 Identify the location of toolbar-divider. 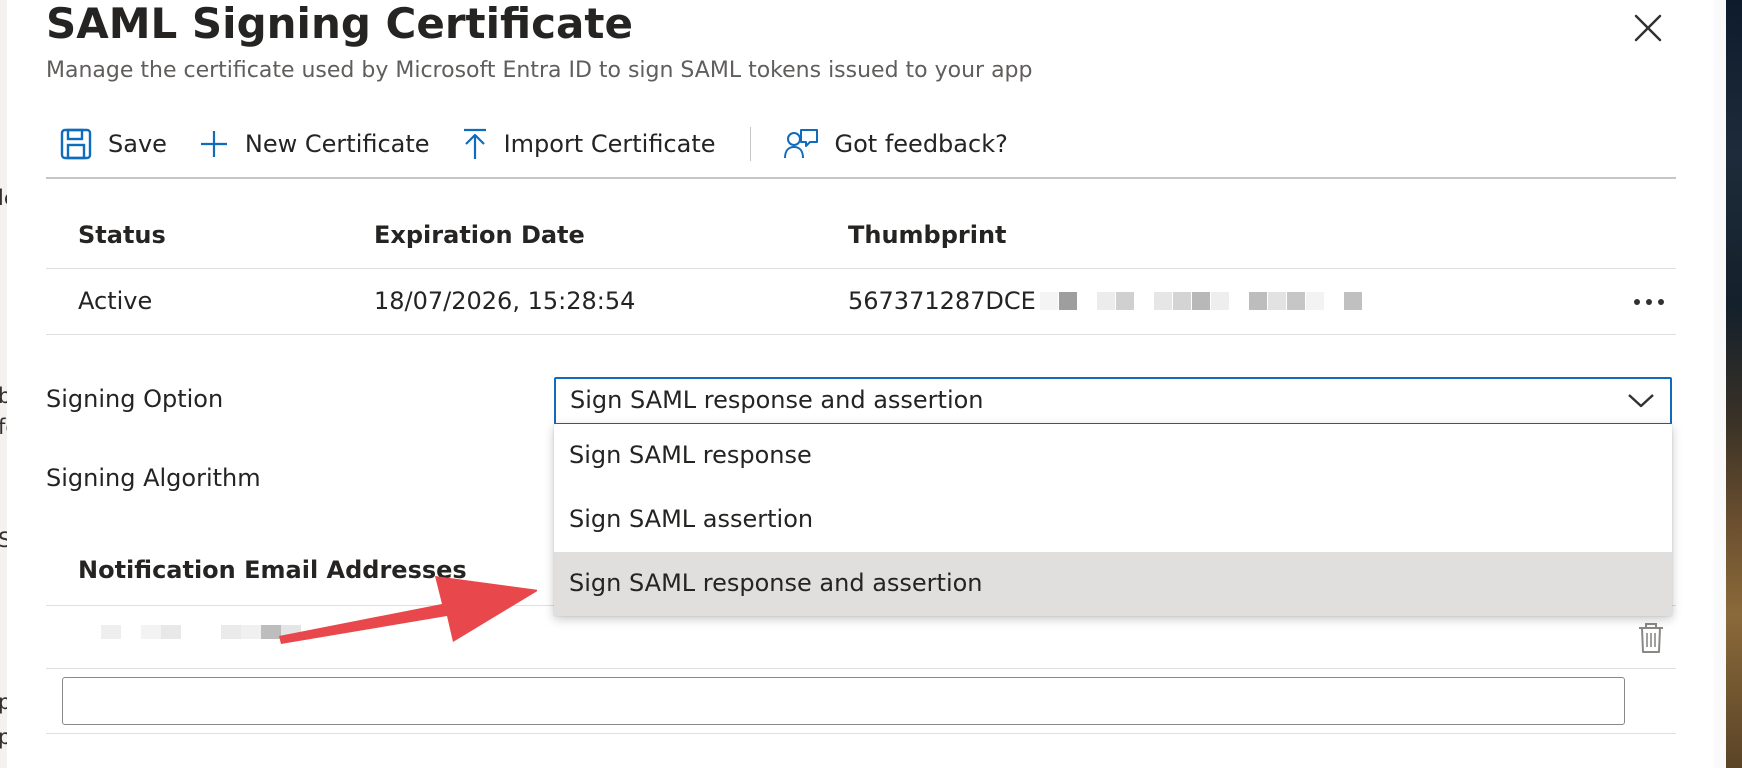
(861, 178).